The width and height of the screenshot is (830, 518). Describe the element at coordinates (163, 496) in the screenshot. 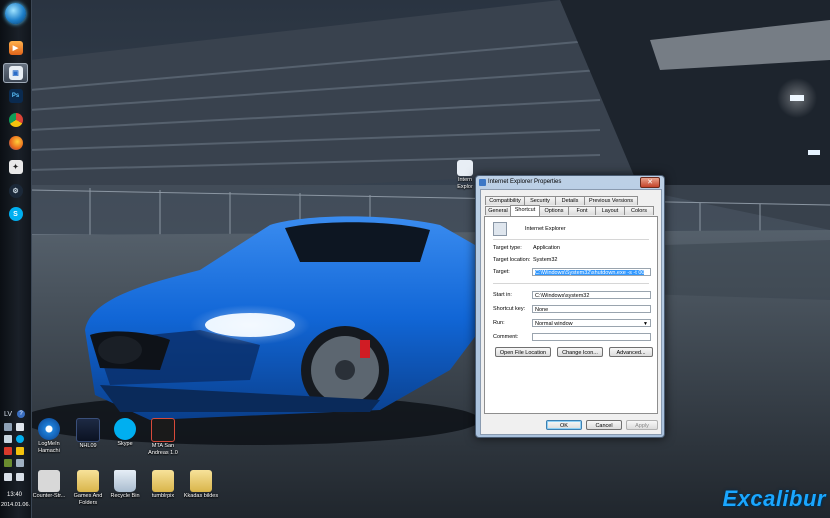

I see `desktop-icon-label: tumblrpix` at that location.